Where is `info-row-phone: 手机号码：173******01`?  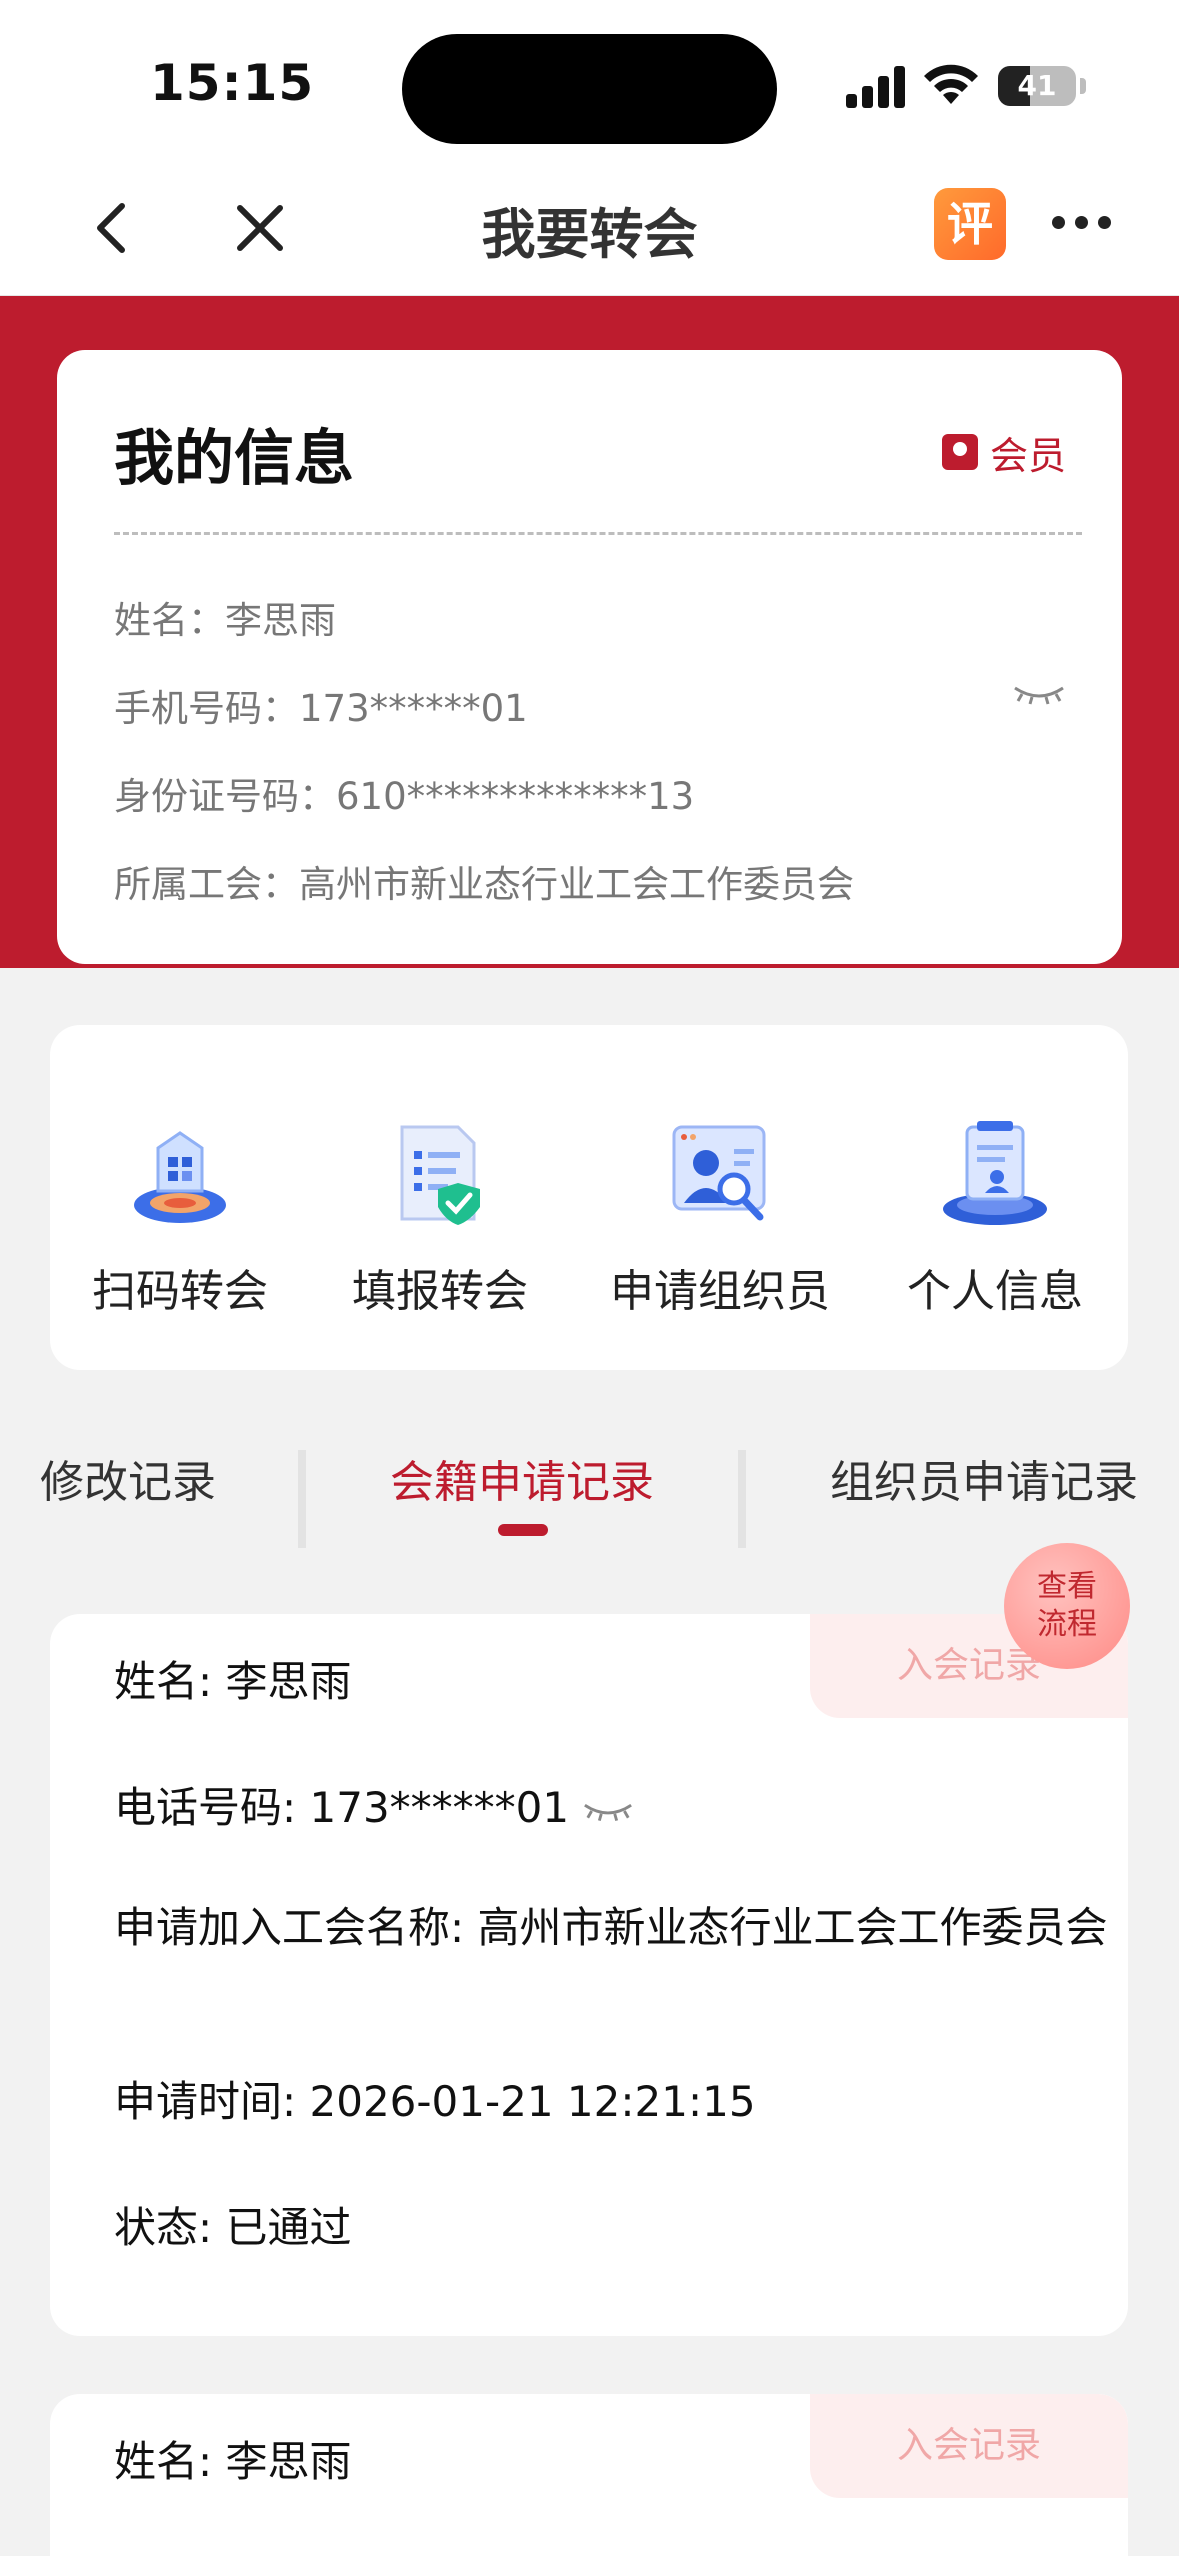
info-row-phone: 手机号码：173******01 is located at coordinates (321, 705).